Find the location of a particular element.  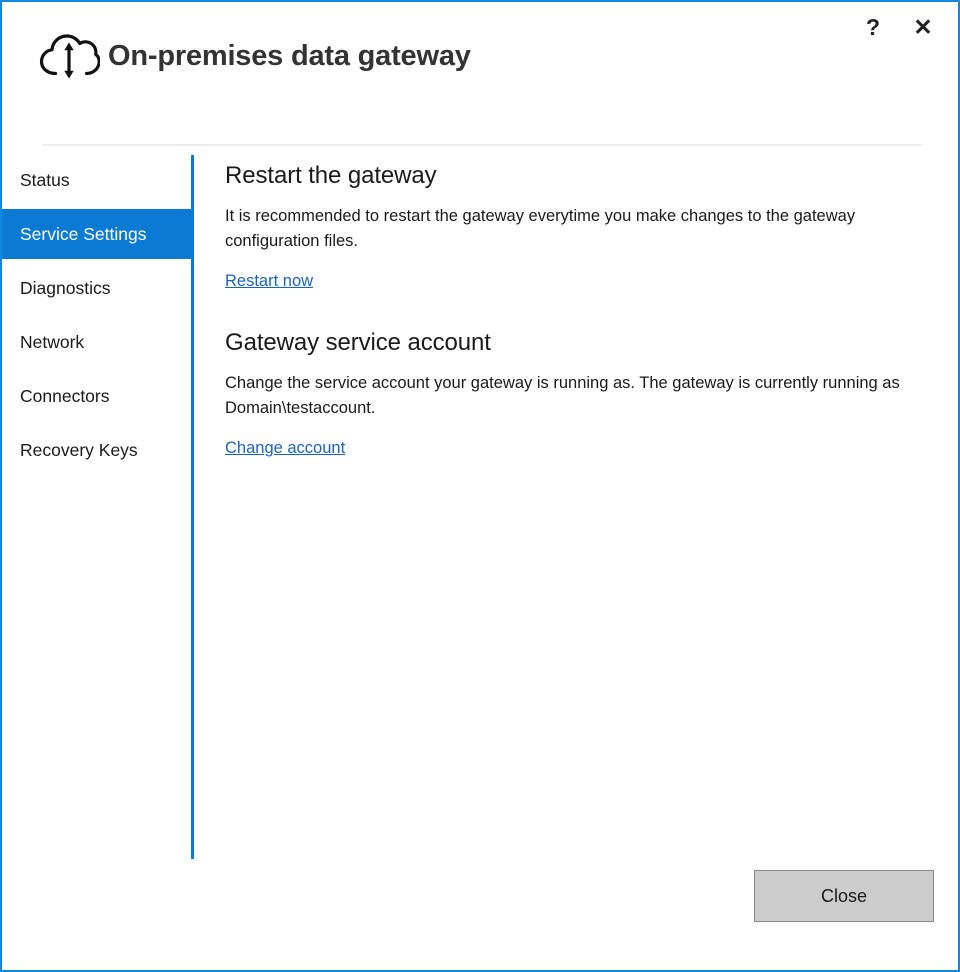

cloud-sync-icon is located at coordinates (69, 56).